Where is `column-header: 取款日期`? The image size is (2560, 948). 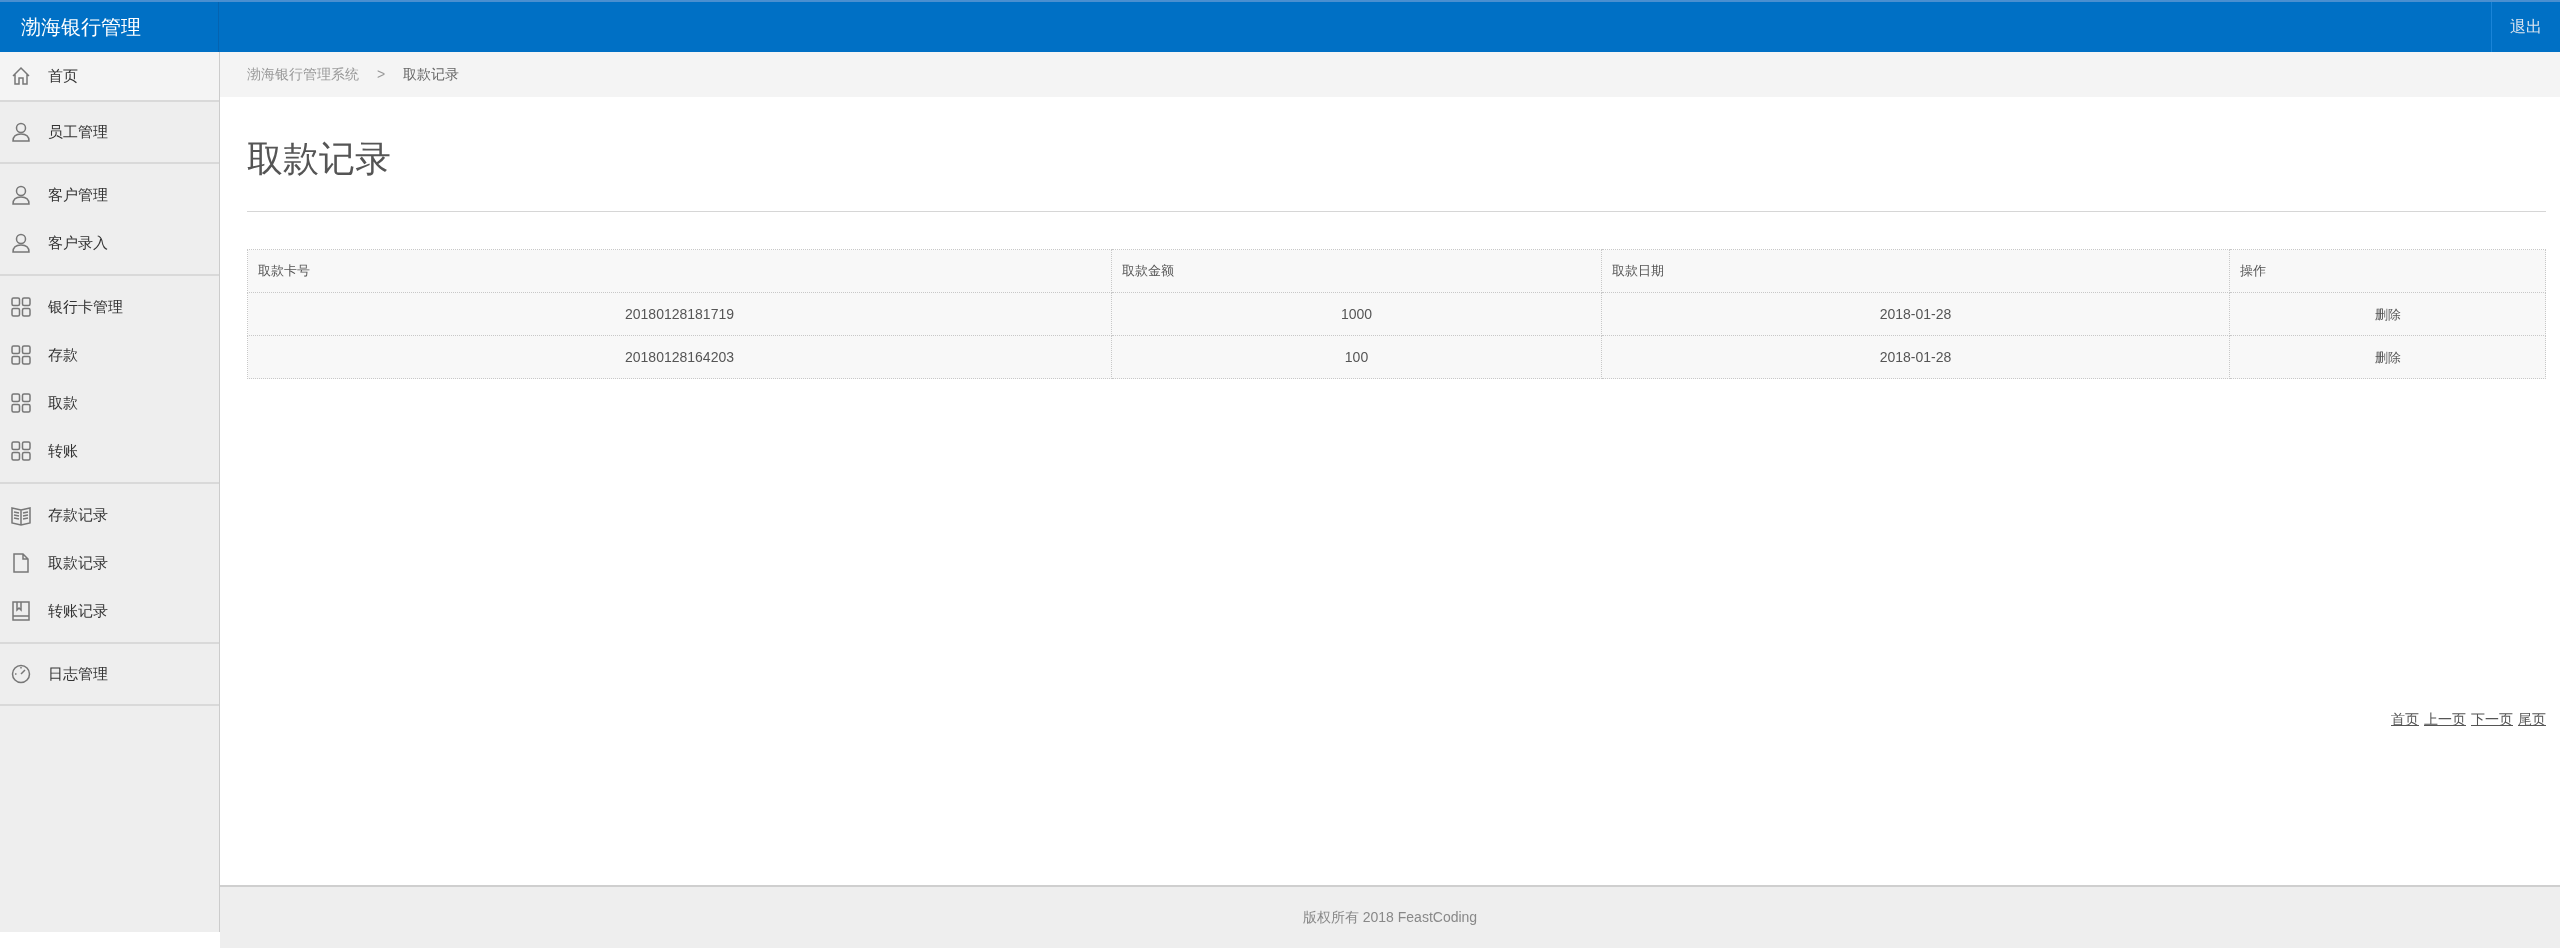
column-header: 取款日期 is located at coordinates (1915, 271).